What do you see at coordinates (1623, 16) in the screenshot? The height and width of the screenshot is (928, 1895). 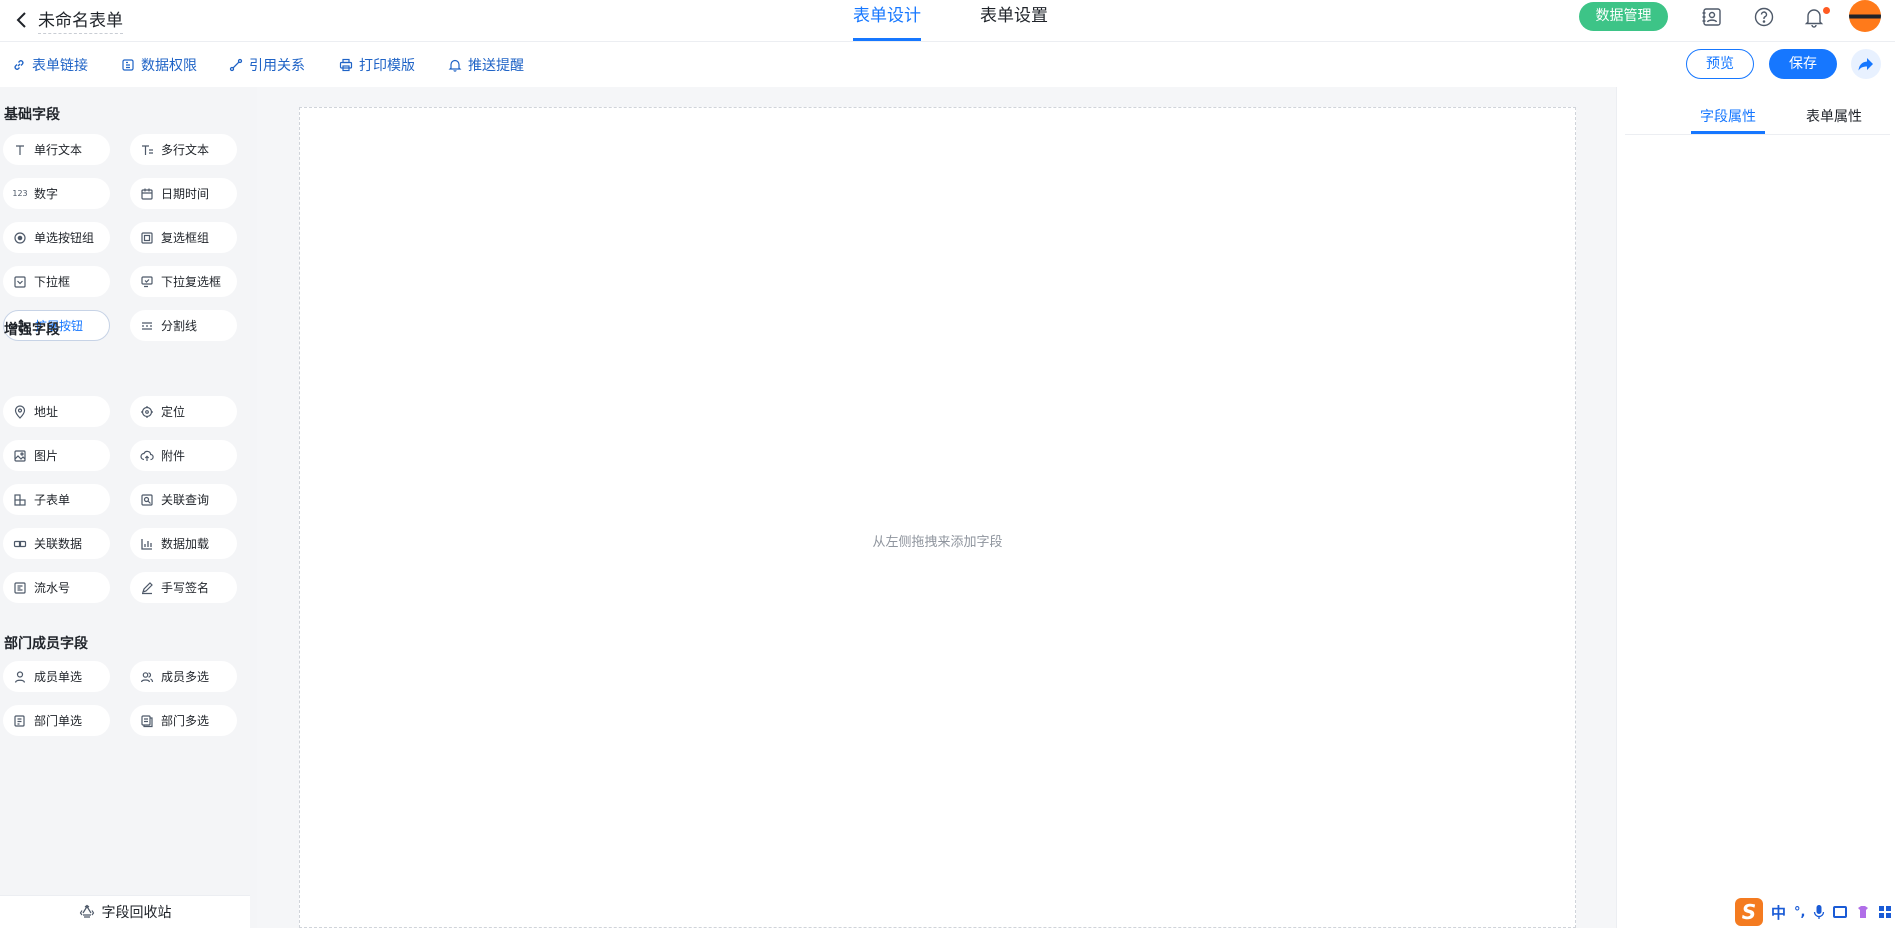 I see `data-manage-button: 数据管理` at bounding box center [1623, 16].